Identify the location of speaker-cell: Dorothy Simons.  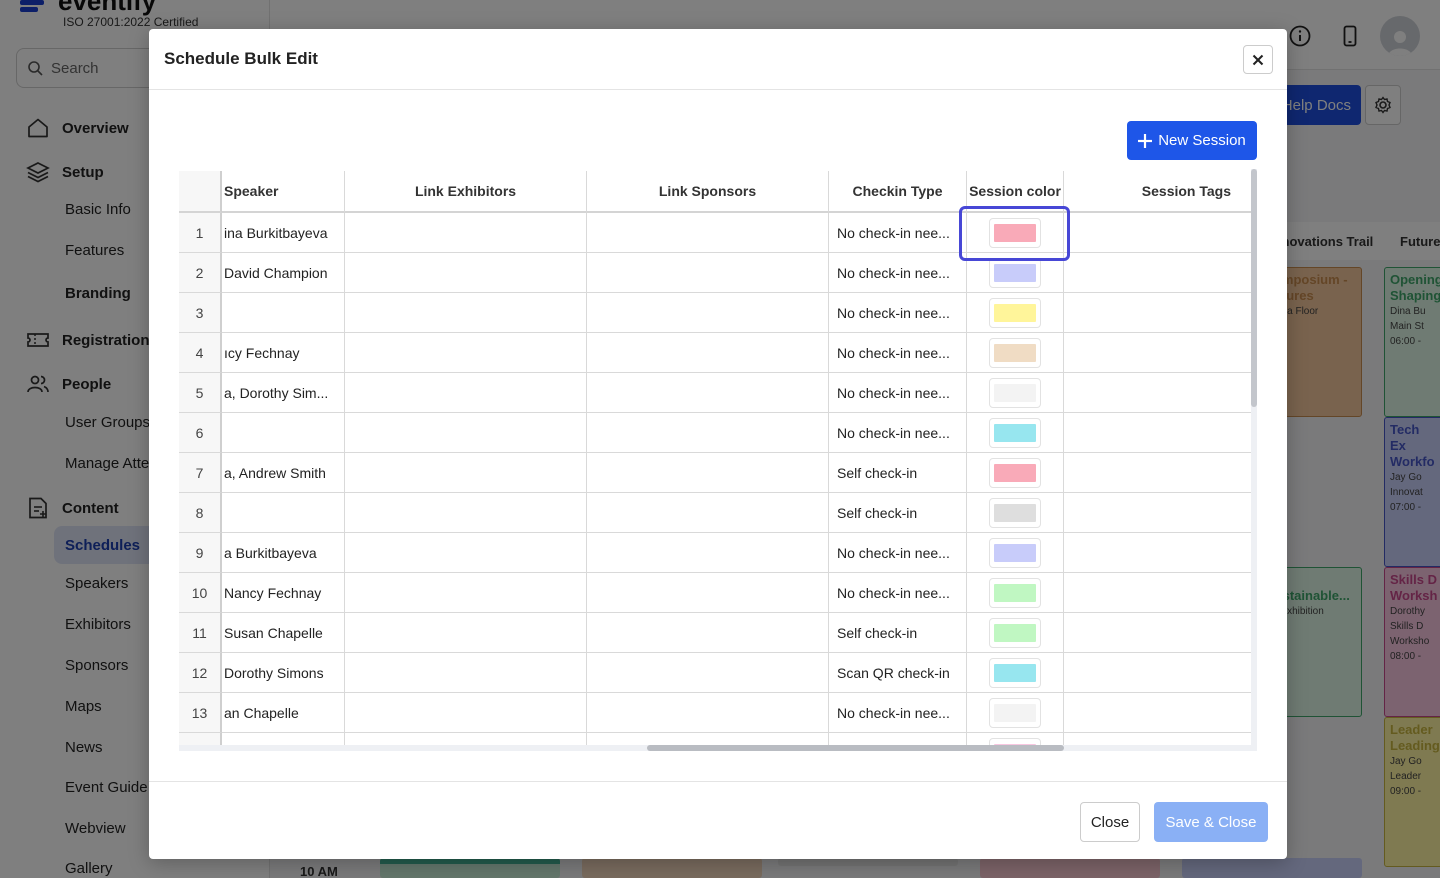
(283, 673).